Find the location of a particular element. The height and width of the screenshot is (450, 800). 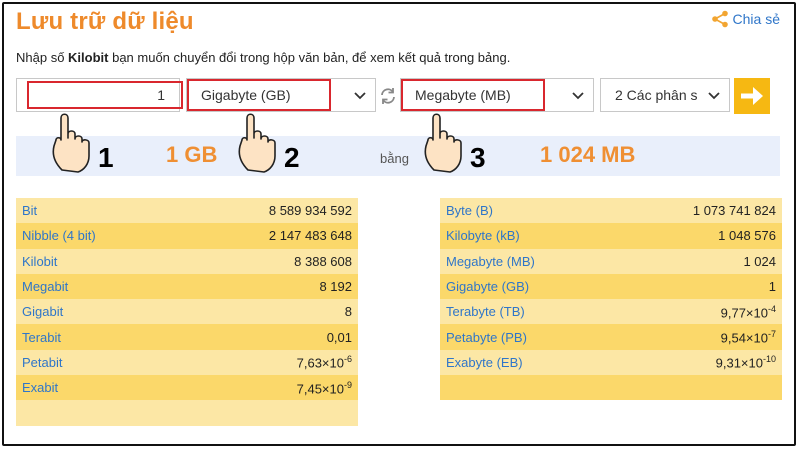

unit-name: Gigabit is located at coordinates (42, 311).